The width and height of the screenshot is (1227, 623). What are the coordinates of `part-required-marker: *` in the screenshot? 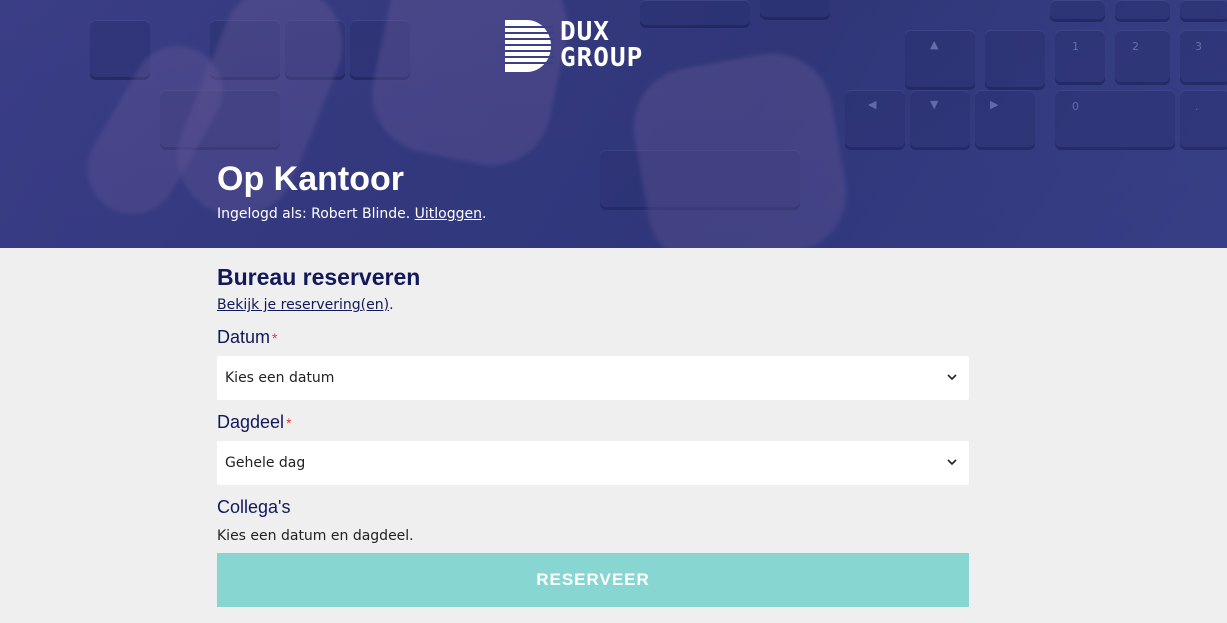 It's located at (289, 423).